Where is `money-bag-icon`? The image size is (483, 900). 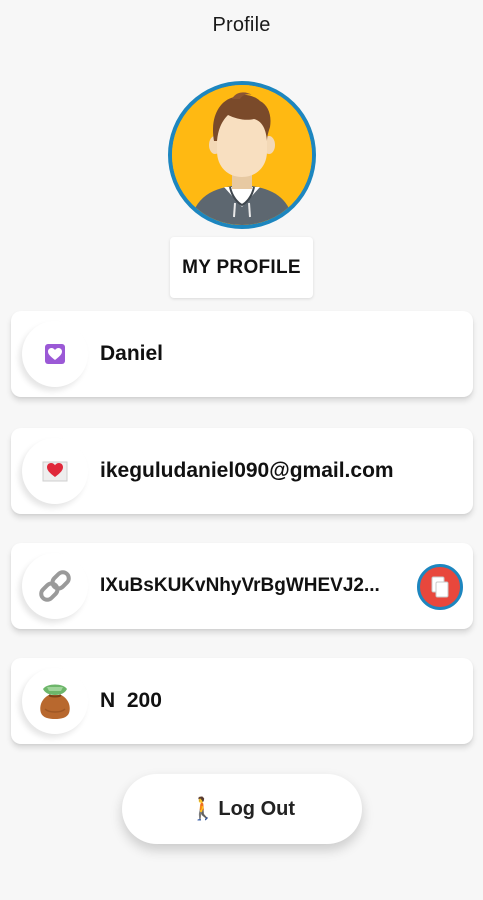 money-bag-icon is located at coordinates (55, 701).